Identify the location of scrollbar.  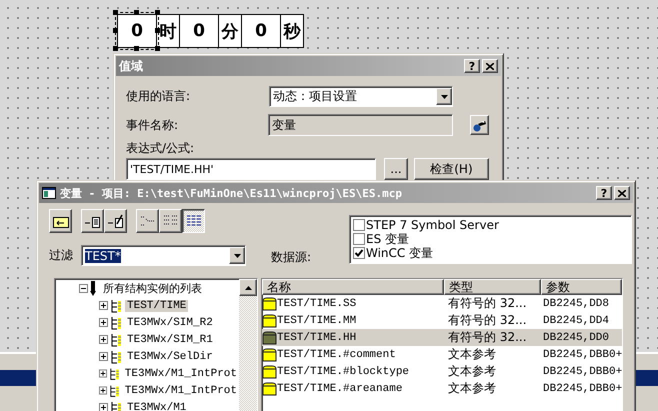
(248, 345).